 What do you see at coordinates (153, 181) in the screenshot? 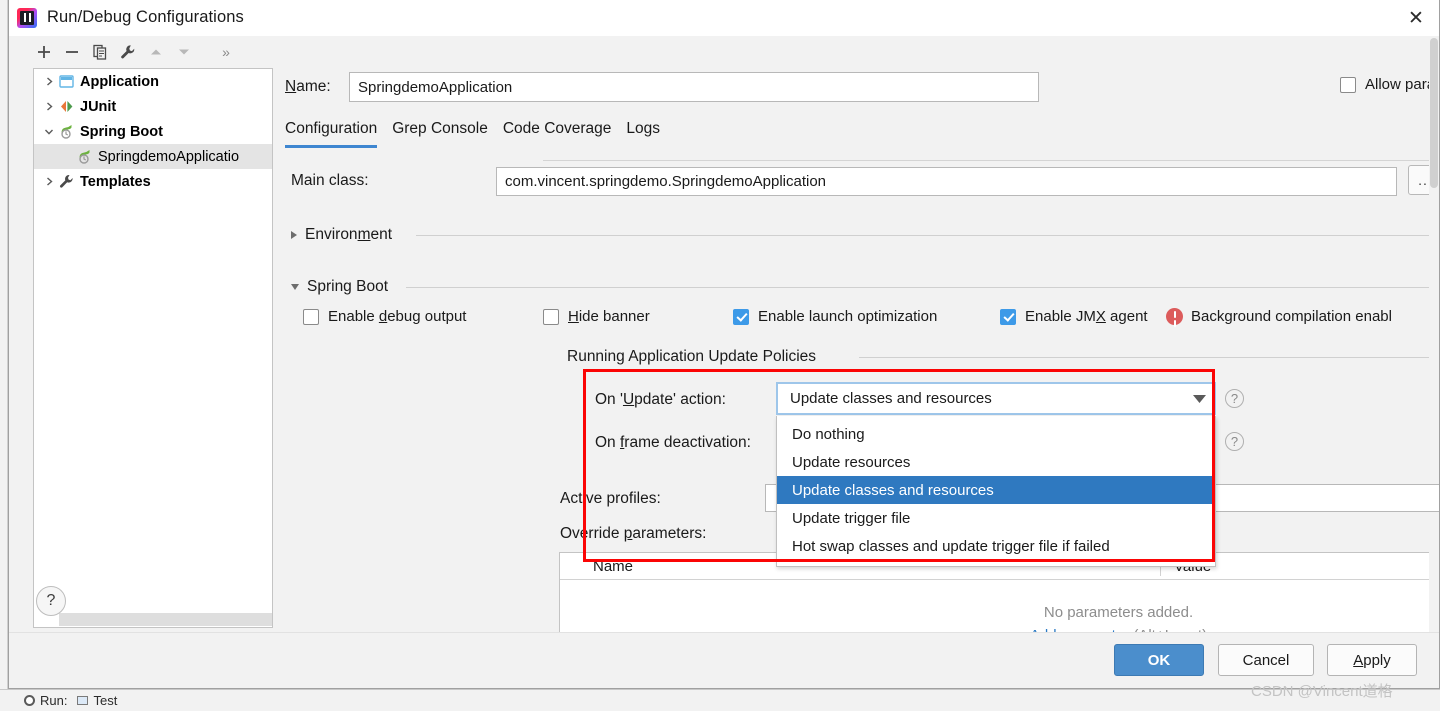
I see `tree-item-templates: Templates` at bounding box center [153, 181].